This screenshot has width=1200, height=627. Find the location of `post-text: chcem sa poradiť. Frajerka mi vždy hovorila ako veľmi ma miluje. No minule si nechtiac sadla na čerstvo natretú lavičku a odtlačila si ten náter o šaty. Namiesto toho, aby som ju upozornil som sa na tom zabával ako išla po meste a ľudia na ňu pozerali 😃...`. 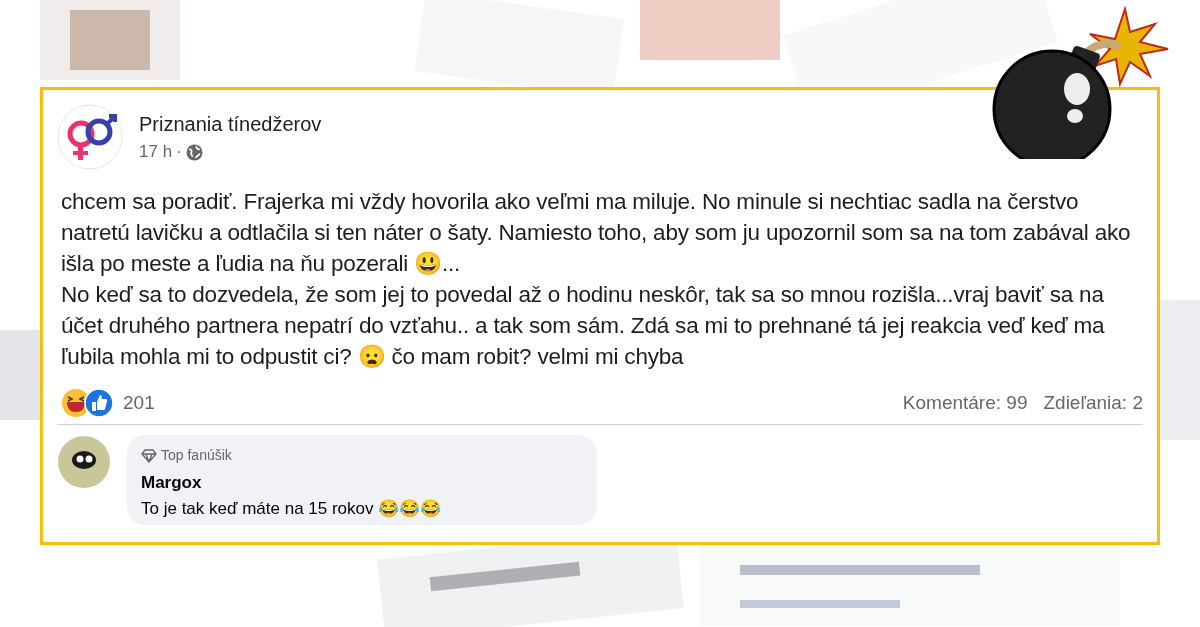

post-text: chcem sa poradiť. Frajerka mi vždy hovorila ako veľmi ma miluje. No minule si nechtiac sadla na čerstvo natretú lavičku a odtlačila si ten náter o šaty. Namiesto toho, aby som ju upozornil som sa na tom zabával ako išla po meste a ľudia na ňu pozerali 😃... is located at coordinates (596, 233).